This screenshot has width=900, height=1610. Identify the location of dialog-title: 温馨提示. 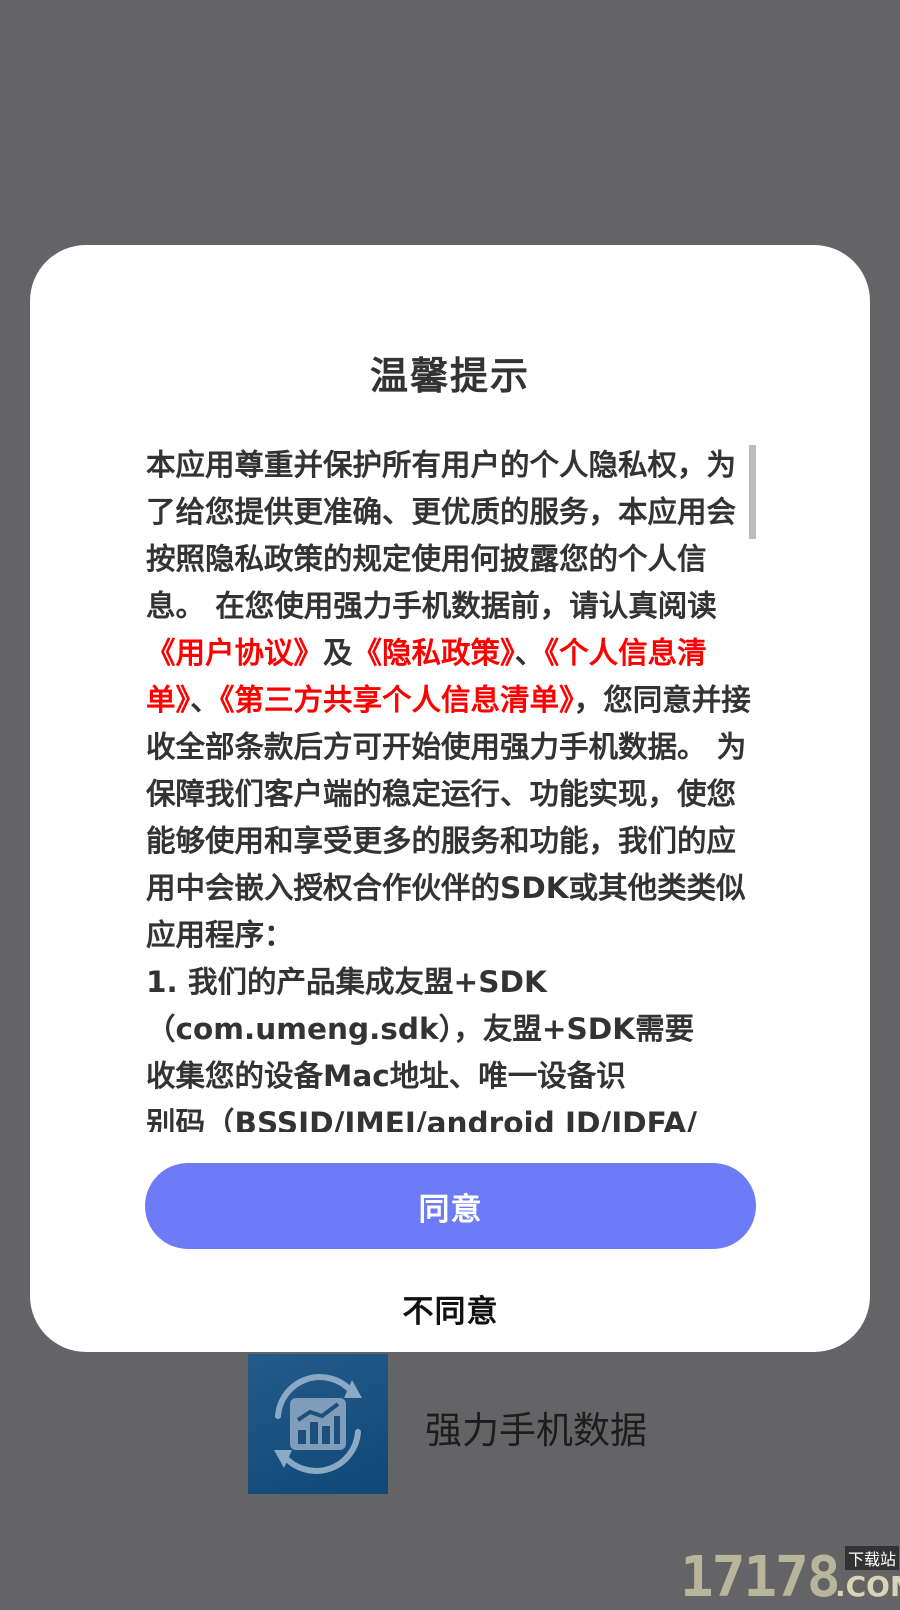
(449, 376).